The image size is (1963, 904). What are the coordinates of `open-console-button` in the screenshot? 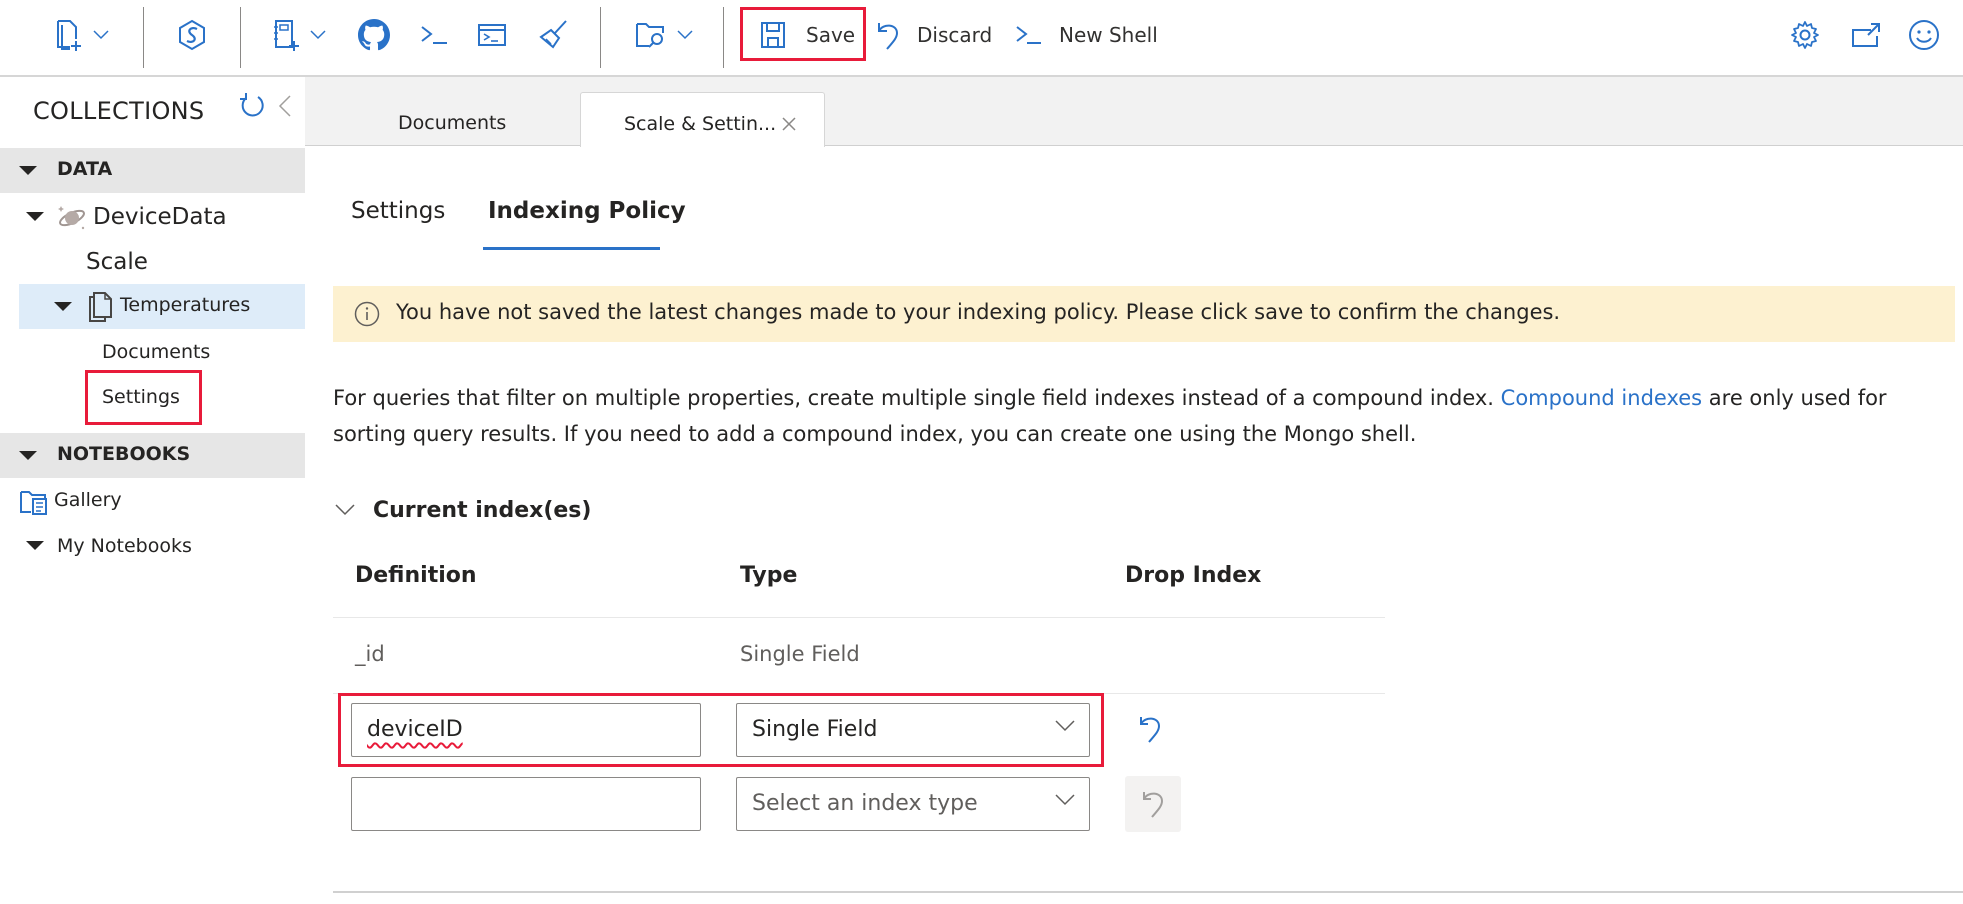 It's located at (492, 35).